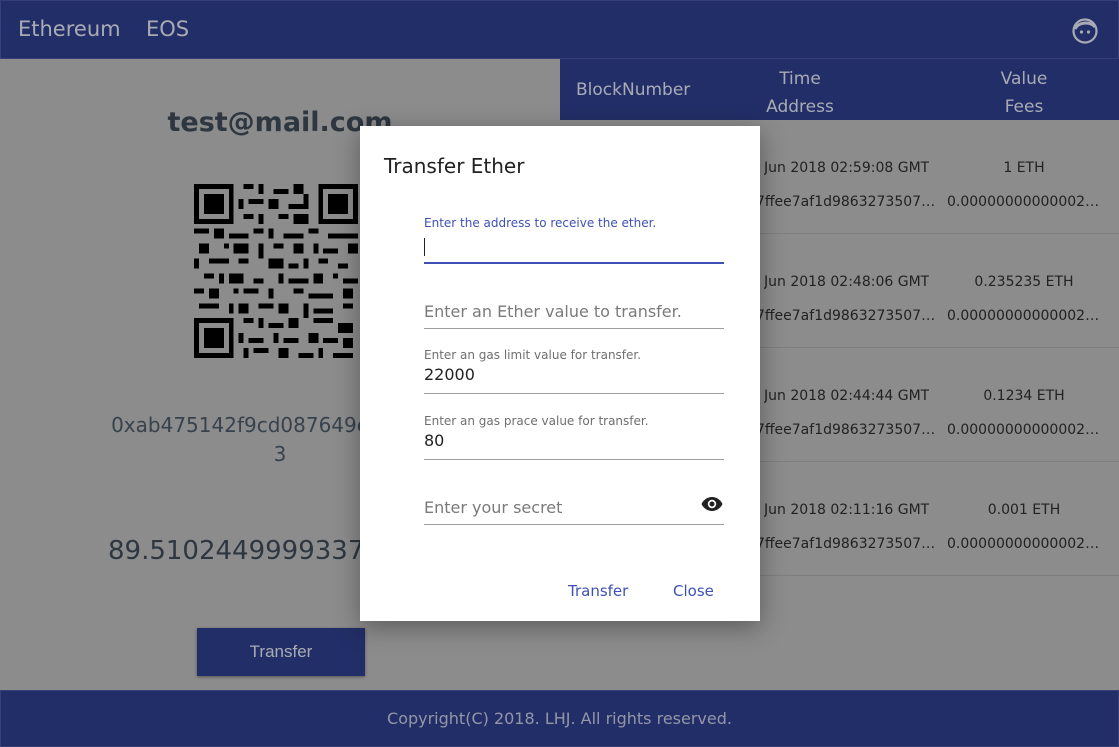 This screenshot has height=747, width=1119. Describe the element at coordinates (598, 591) in the screenshot. I see `dialog-transfer-button: Transfer` at that location.